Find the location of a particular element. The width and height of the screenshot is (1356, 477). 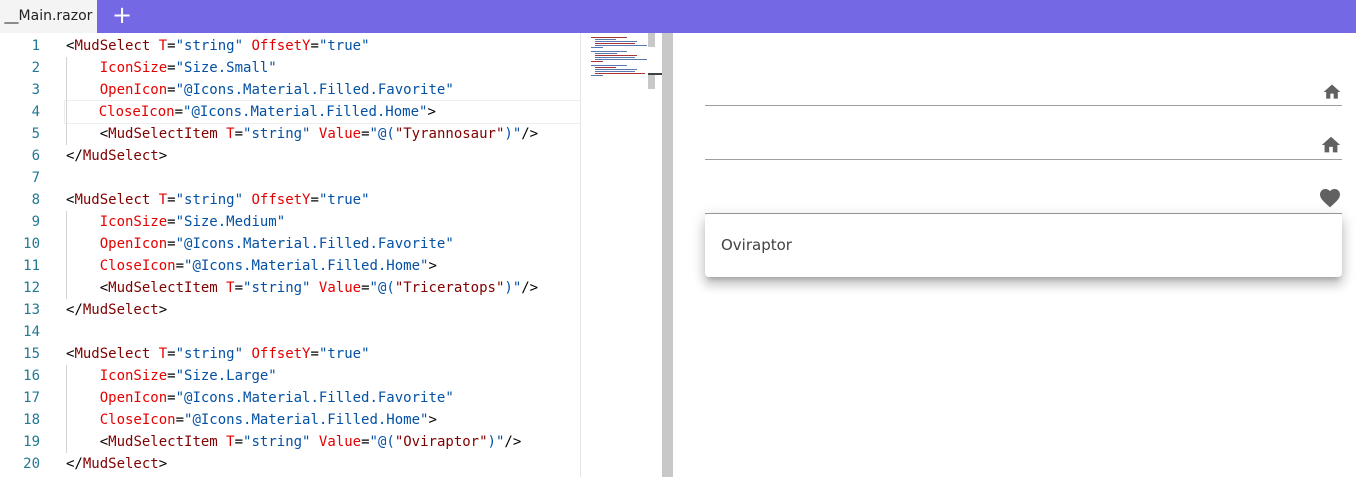

line-number: 12 is located at coordinates (31, 288).